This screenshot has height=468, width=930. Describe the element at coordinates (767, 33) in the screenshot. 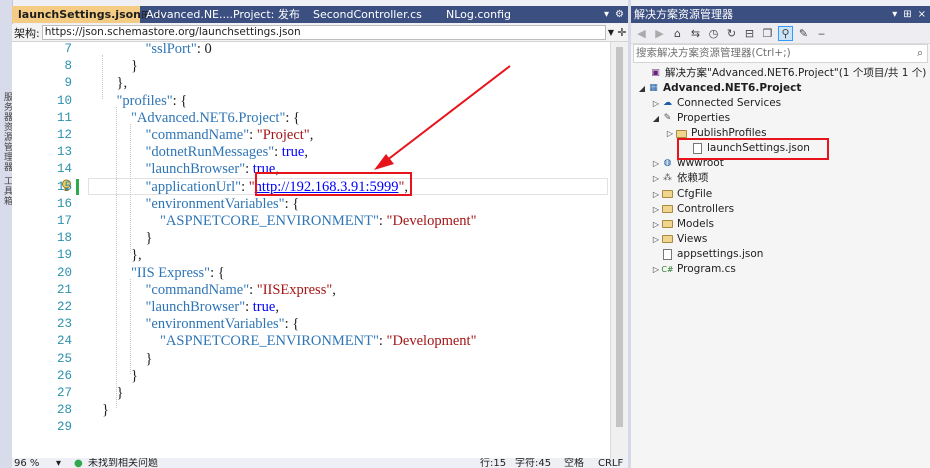

I see `show-all-files-icon: ❐` at that location.